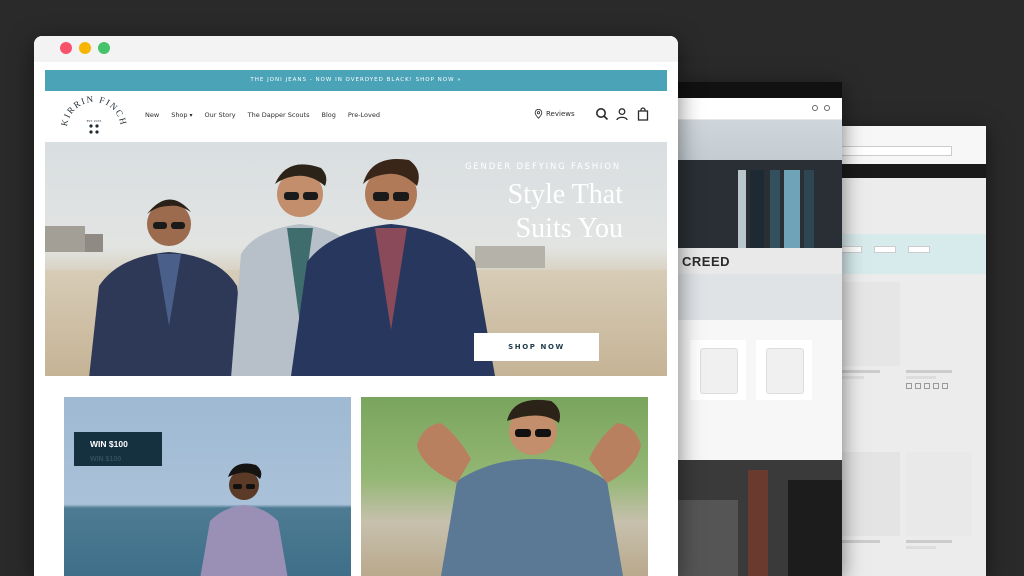 The image size is (1024, 576). I want to click on cart-icon, so click(643, 114).